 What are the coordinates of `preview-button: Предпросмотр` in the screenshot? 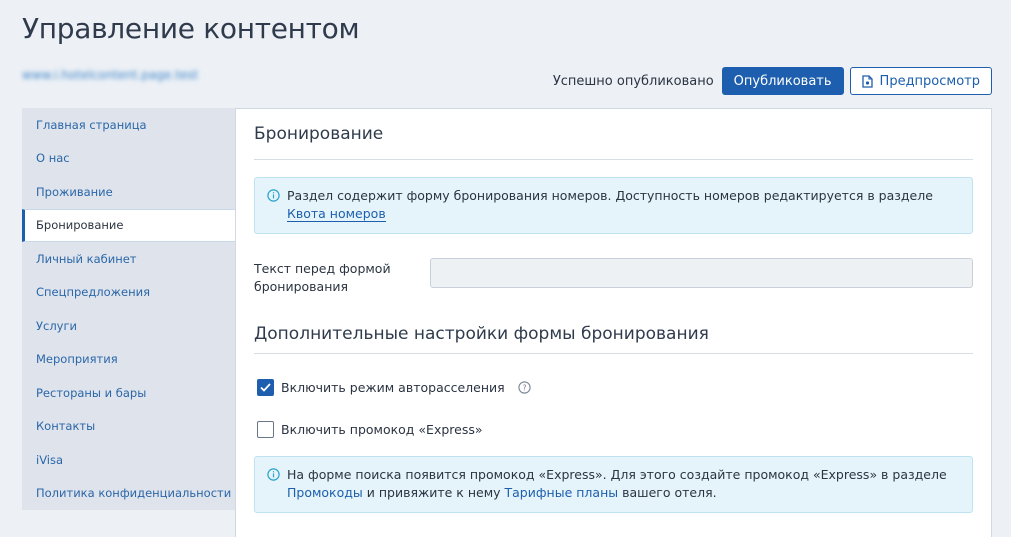 It's located at (920, 81).